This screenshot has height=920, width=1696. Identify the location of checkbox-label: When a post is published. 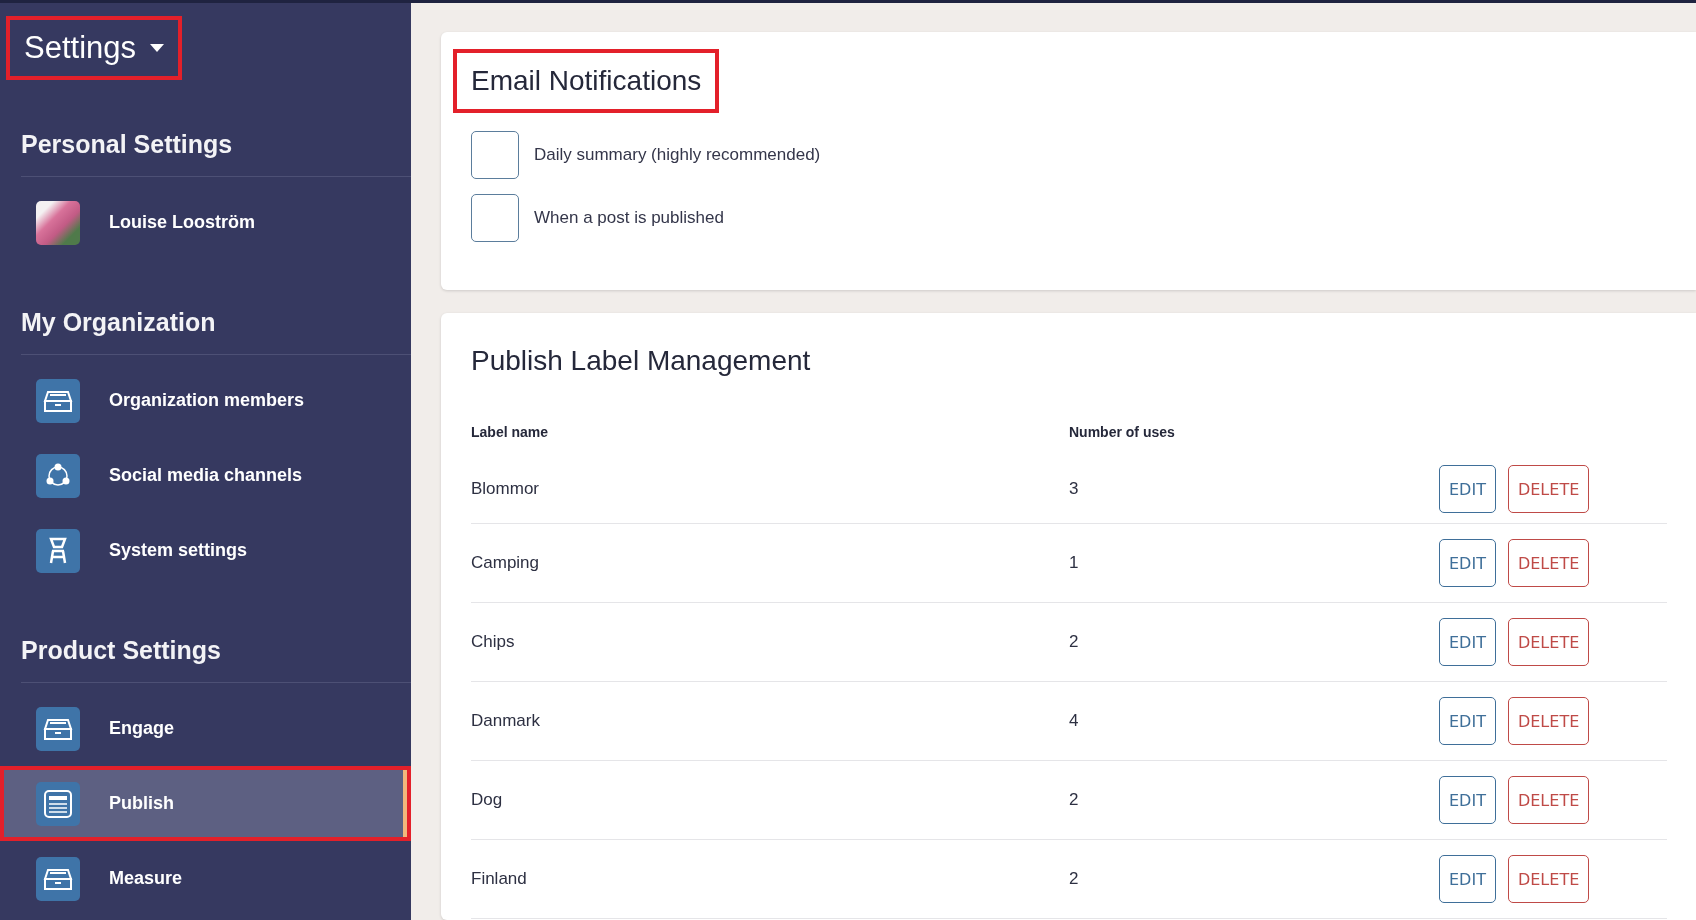
(629, 218).